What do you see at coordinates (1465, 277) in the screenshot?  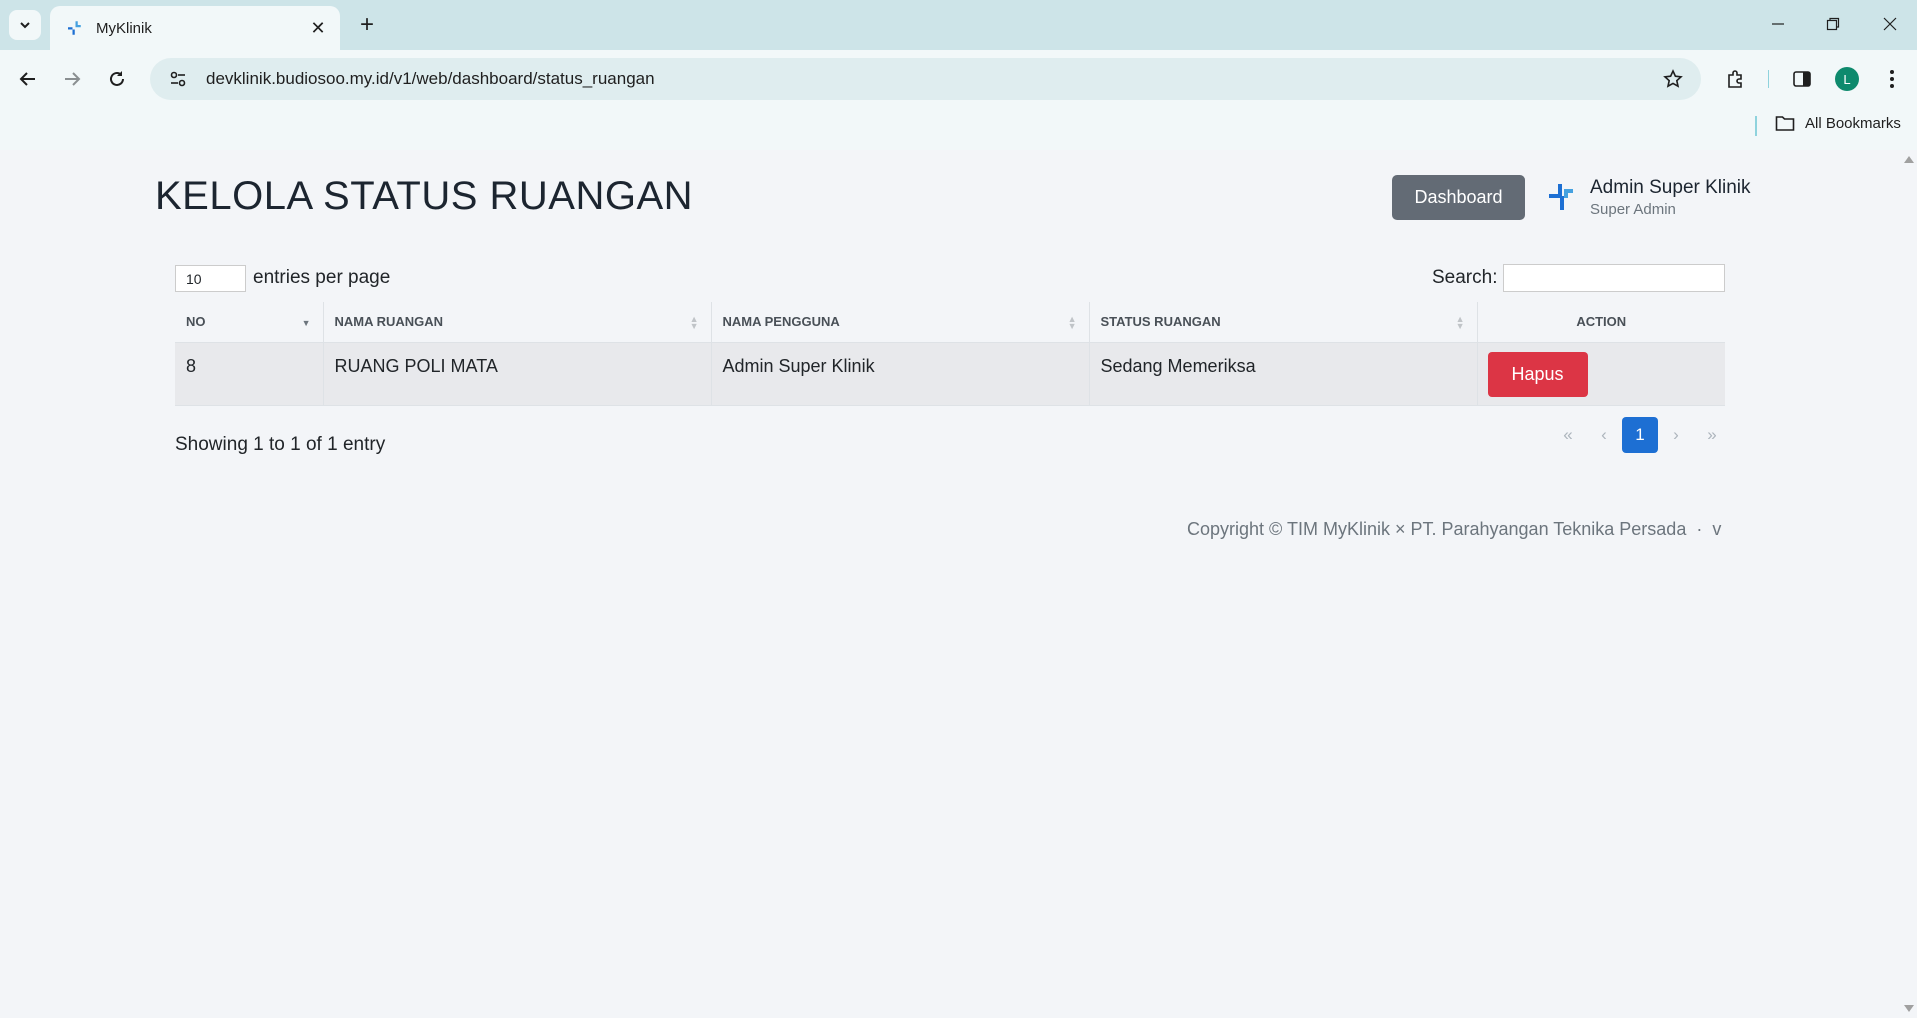 I see `search-label: Search:` at bounding box center [1465, 277].